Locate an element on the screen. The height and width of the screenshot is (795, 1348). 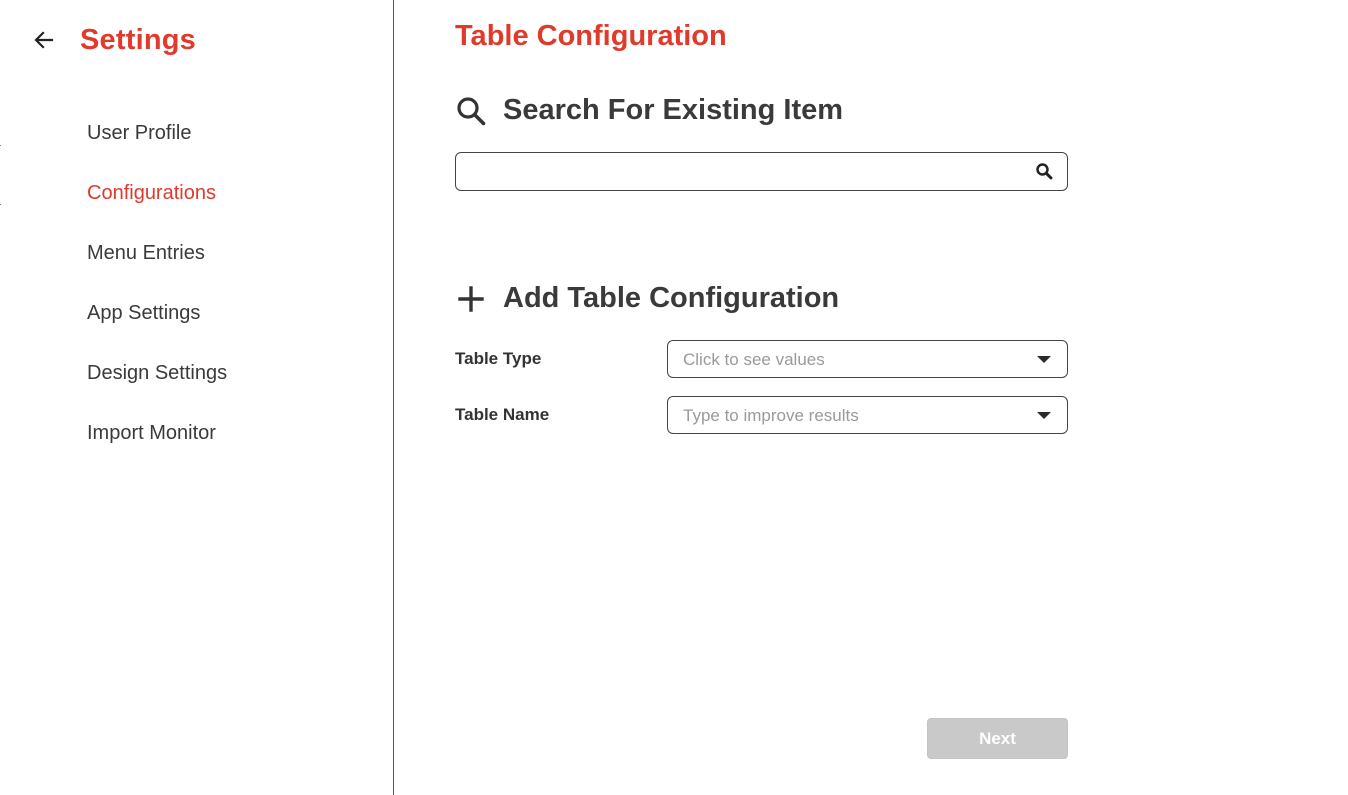
sidebar-header: Settings is located at coordinates (114, 40).